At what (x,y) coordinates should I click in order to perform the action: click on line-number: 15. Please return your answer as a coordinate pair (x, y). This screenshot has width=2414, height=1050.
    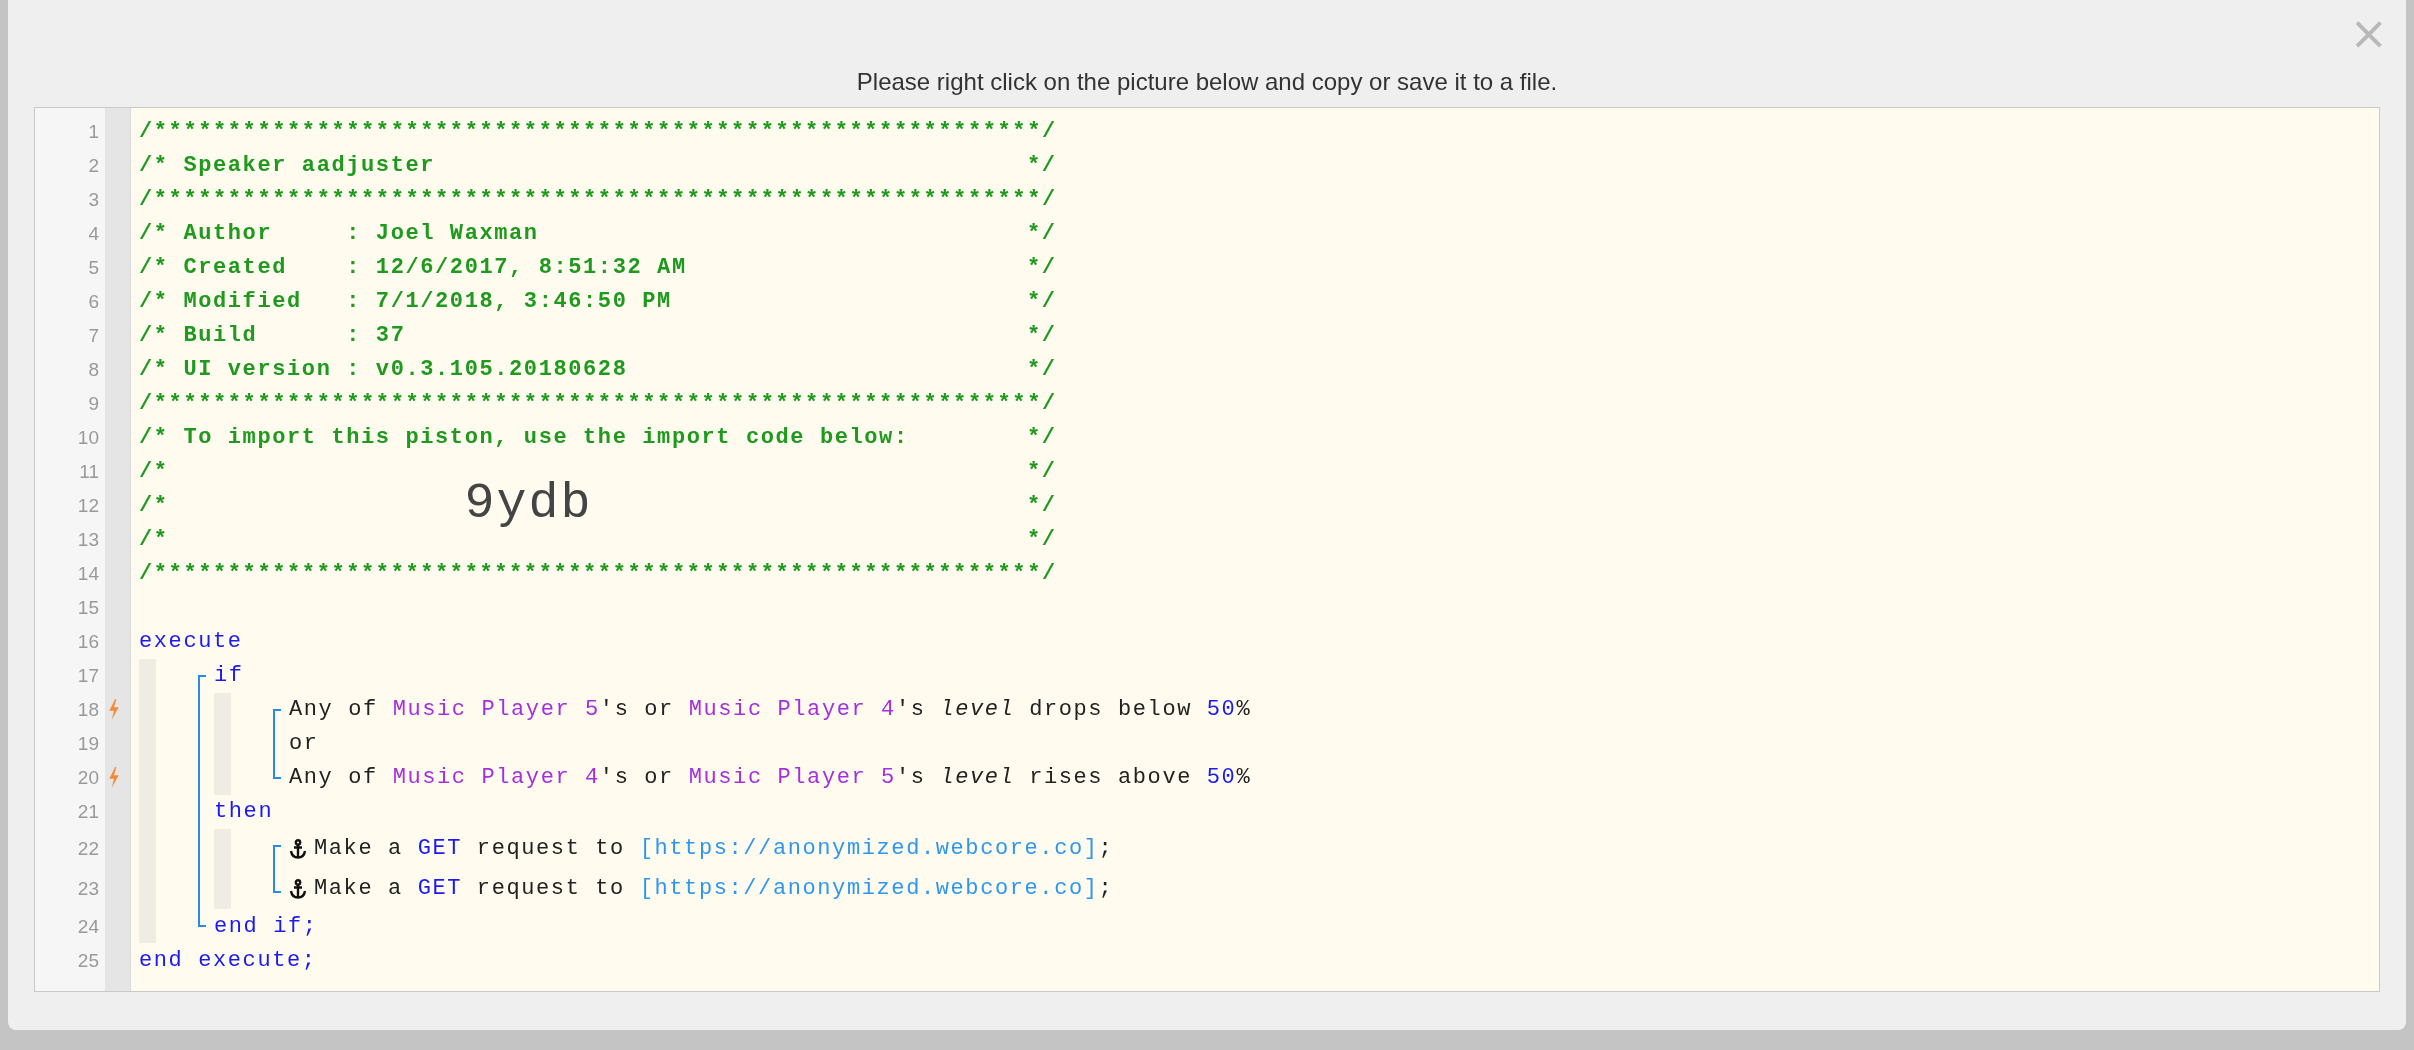
    Looking at the image, I should click on (88, 608).